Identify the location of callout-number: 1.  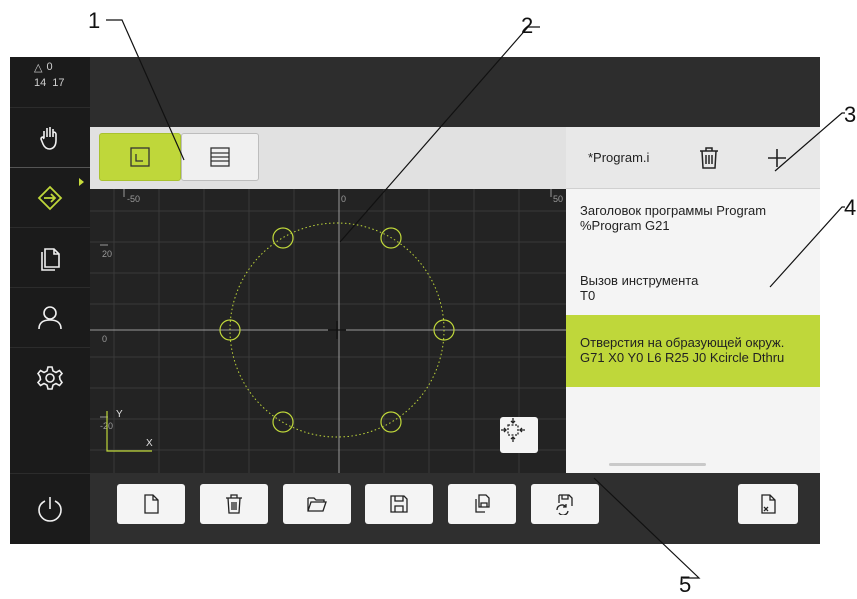
(94, 20).